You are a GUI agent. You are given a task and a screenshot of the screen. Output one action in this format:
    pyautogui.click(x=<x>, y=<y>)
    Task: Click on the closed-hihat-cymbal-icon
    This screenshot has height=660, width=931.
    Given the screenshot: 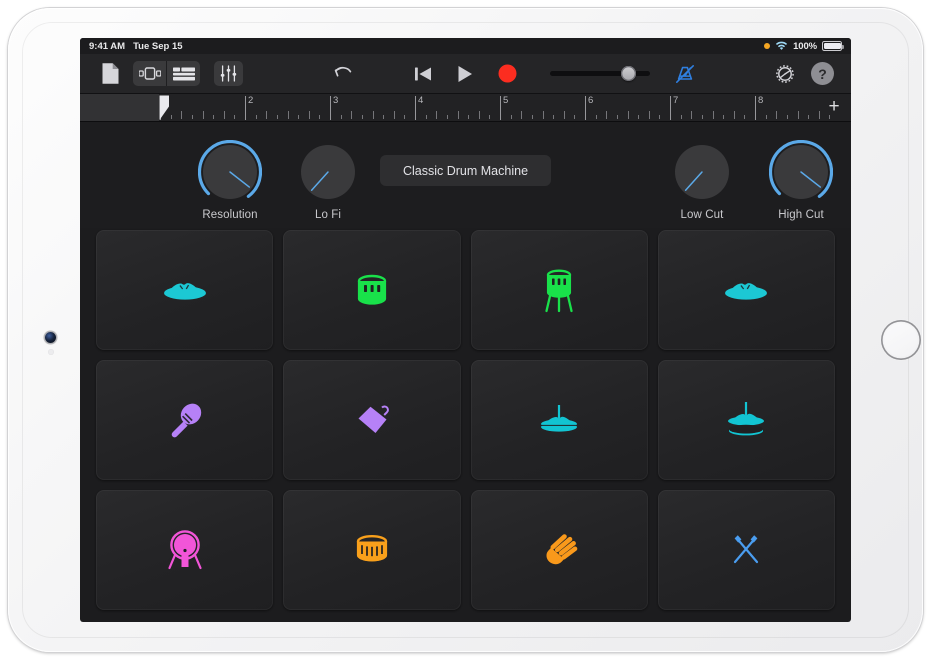 What is the action you would take?
    pyautogui.click(x=746, y=290)
    